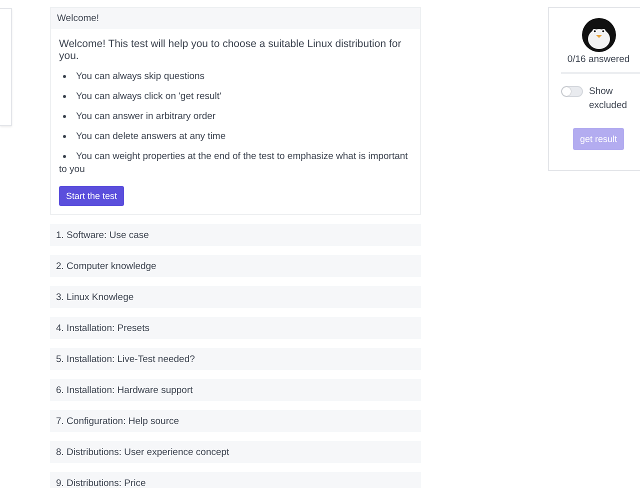  I want to click on card-header: Welcome!, so click(235, 18).